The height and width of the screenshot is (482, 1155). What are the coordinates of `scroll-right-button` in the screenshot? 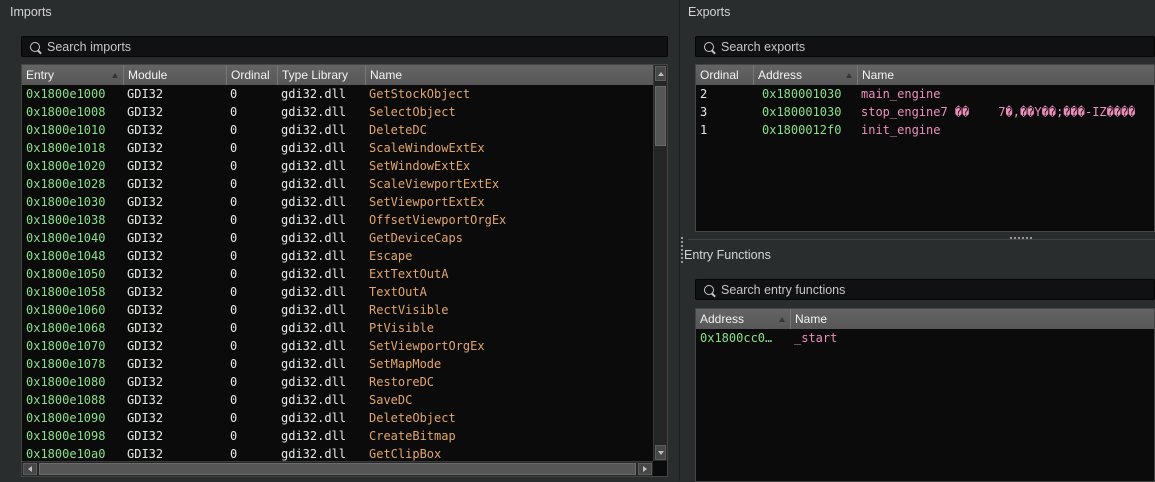 It's located at (645, 469).